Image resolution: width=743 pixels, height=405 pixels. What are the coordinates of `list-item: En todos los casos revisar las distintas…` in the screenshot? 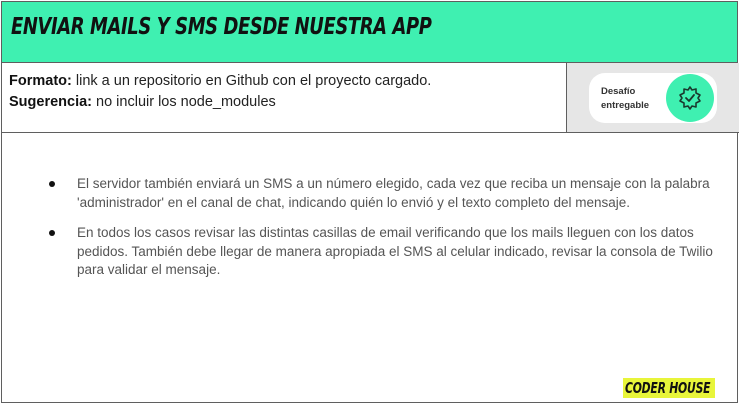 It's located at (384, 252).